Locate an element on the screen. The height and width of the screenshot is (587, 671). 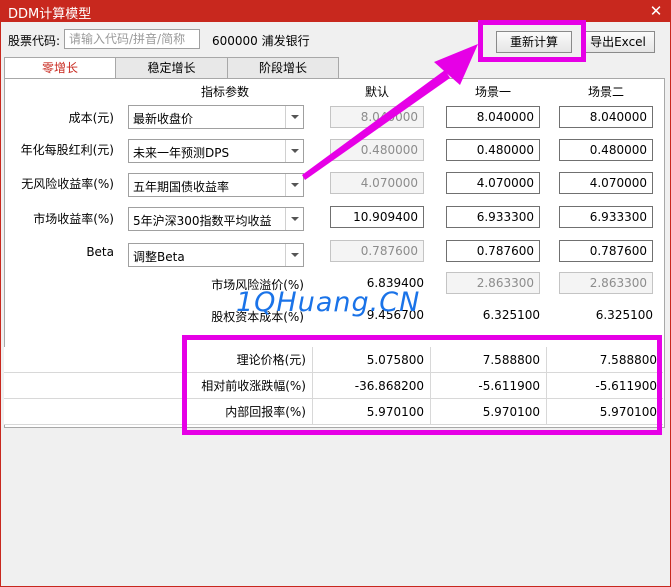
derived-label-cost-of-equity: 股权资本成本(%) is located at coordinates (257, 317).